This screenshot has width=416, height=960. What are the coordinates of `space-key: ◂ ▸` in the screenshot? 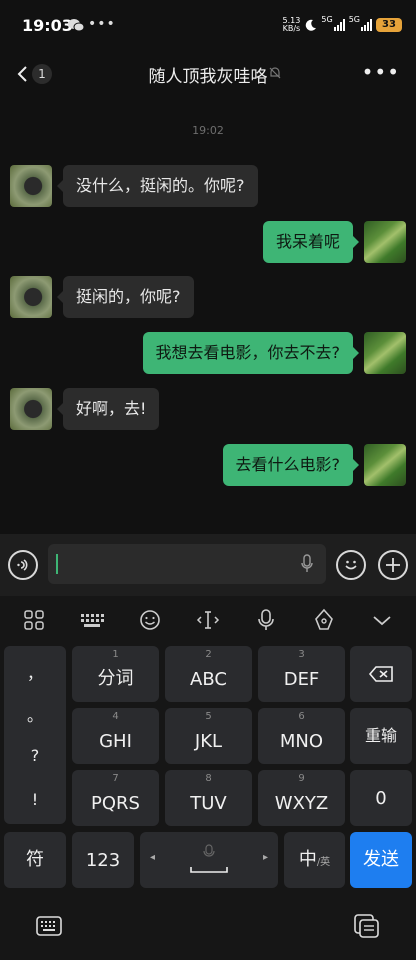 It's located at (209, 860).